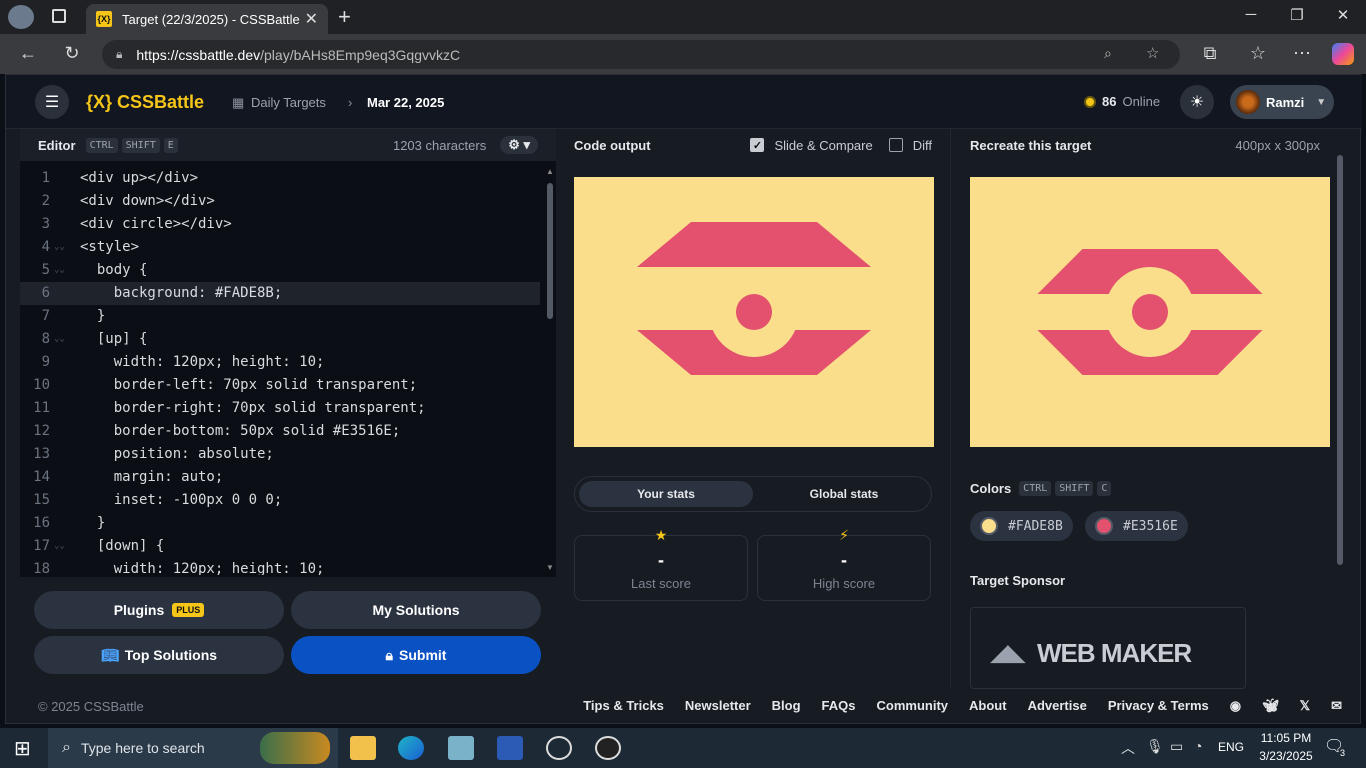 This screenshot has width=1366, height=768. What do you see at coordinates (1343, 54) in the screenshot?
I see `copilot-icon` at bounding box center [1343, 54].